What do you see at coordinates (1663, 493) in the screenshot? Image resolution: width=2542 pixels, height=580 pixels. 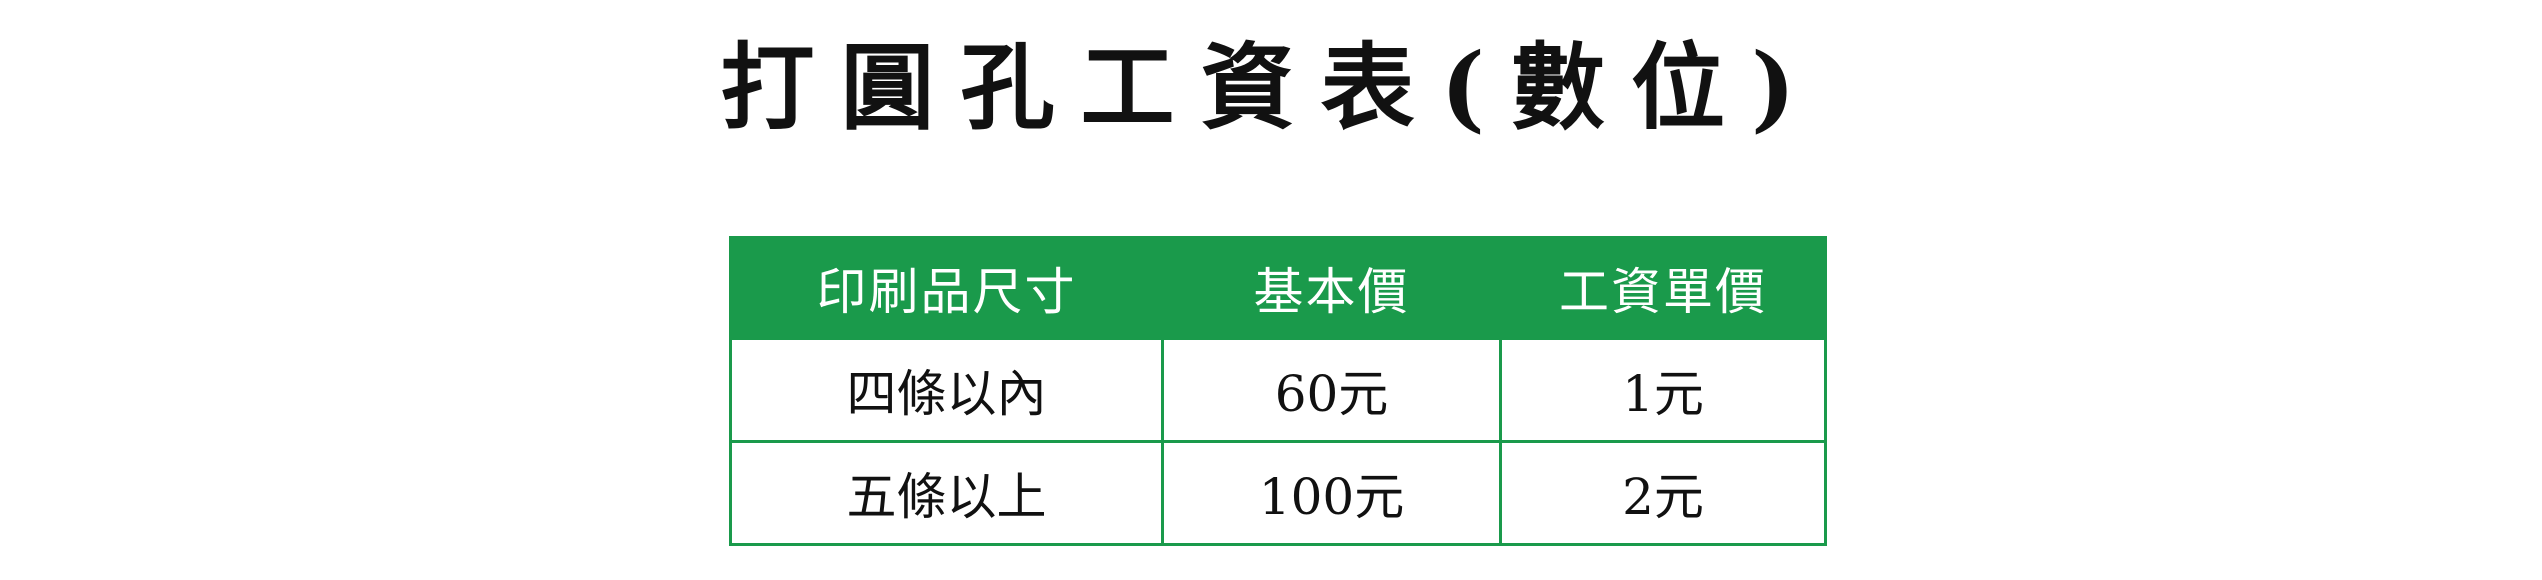 I see `cell-unit-price: 2元` at bounding box center [1663, 493].